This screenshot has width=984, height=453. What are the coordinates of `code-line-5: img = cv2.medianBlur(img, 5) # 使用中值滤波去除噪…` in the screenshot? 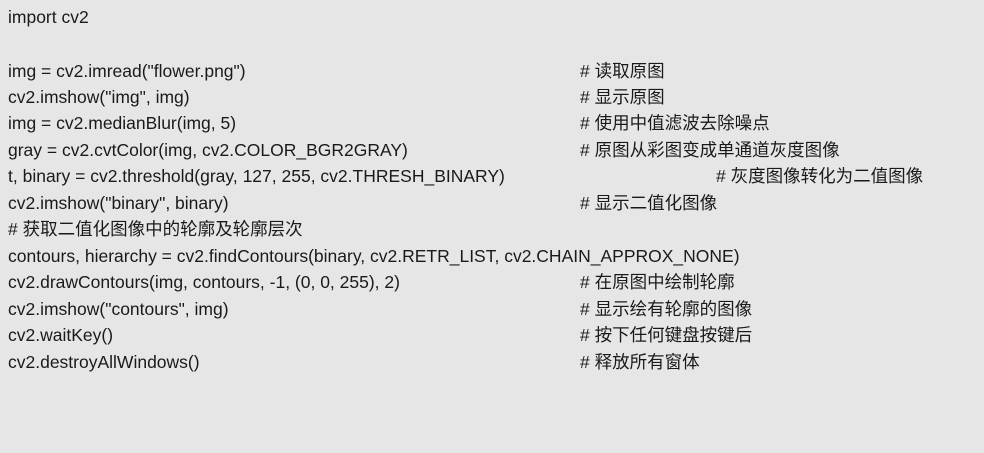 It's located at (389, 123).